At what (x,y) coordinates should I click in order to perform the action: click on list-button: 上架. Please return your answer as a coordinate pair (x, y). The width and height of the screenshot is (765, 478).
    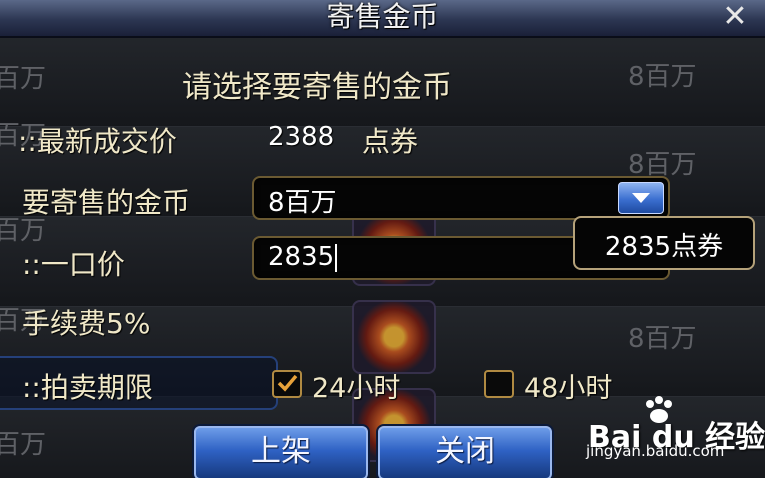
    Looking at the image, I should click on (281, 452).